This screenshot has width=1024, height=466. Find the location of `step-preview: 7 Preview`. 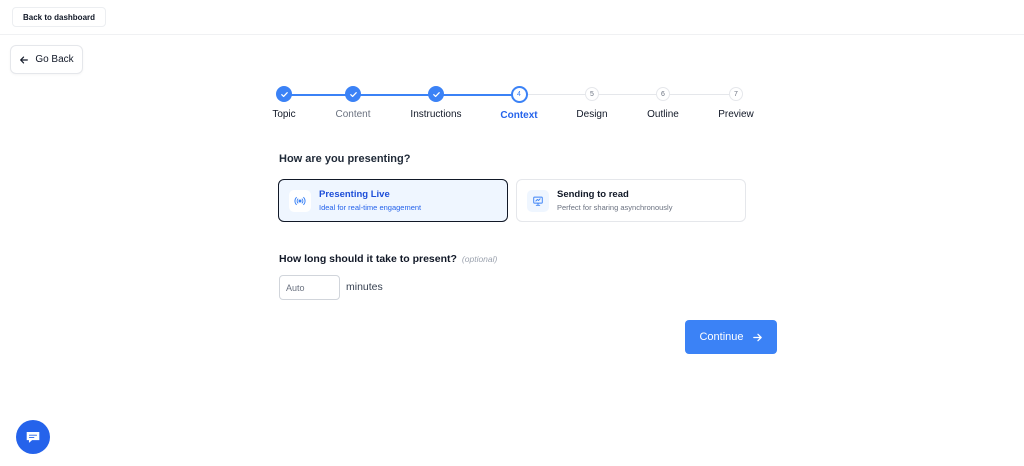

step-preview: 7 Preview is located at coordinates (736, 103).